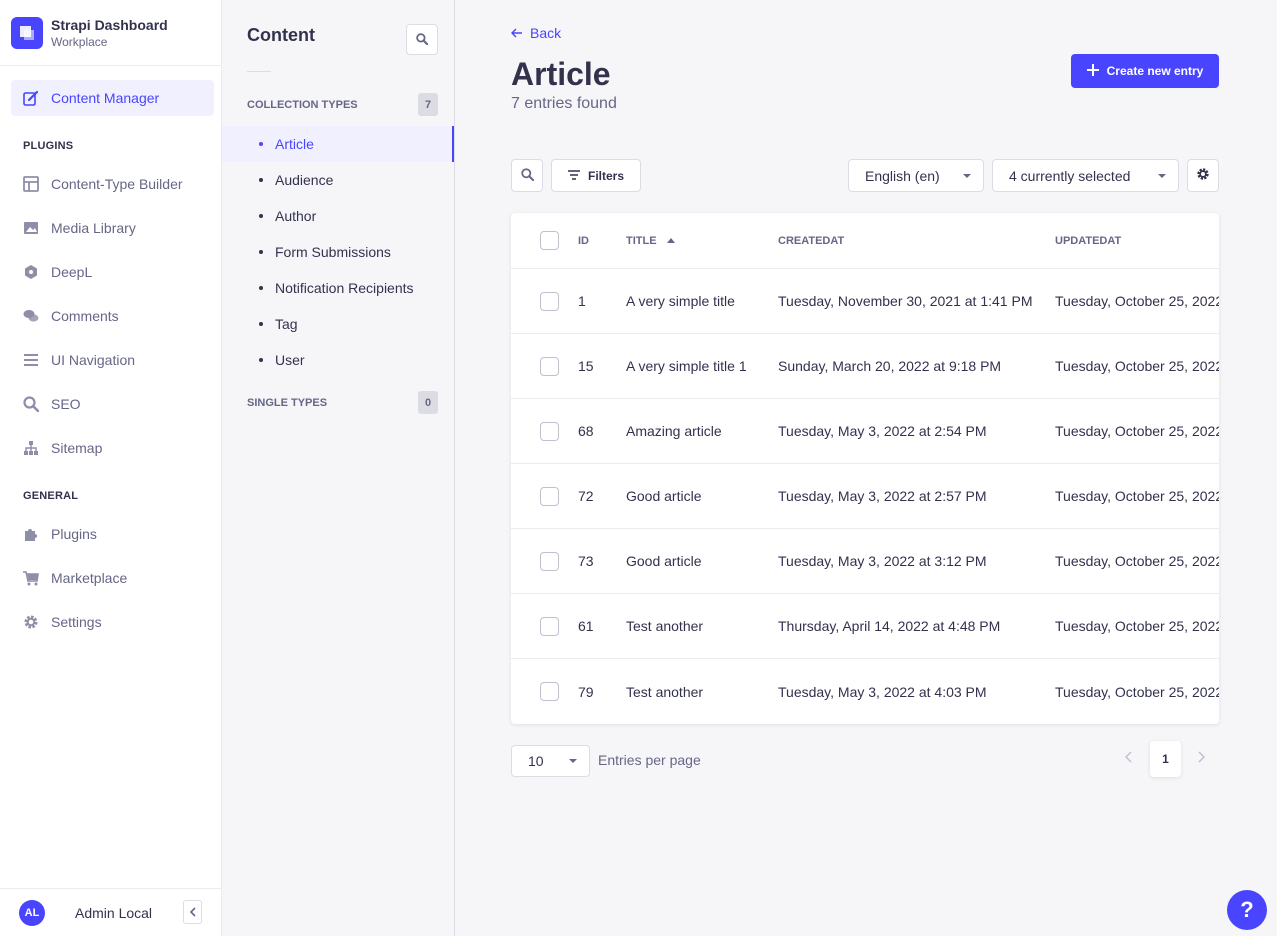 Image resolution: width=1277 pixels, height=936 pixels. What do you see at coordinates (287, 402) in the screenshot?
I see `single-types-heading: SINGLE TYPES` at bounding box center [287, 402].